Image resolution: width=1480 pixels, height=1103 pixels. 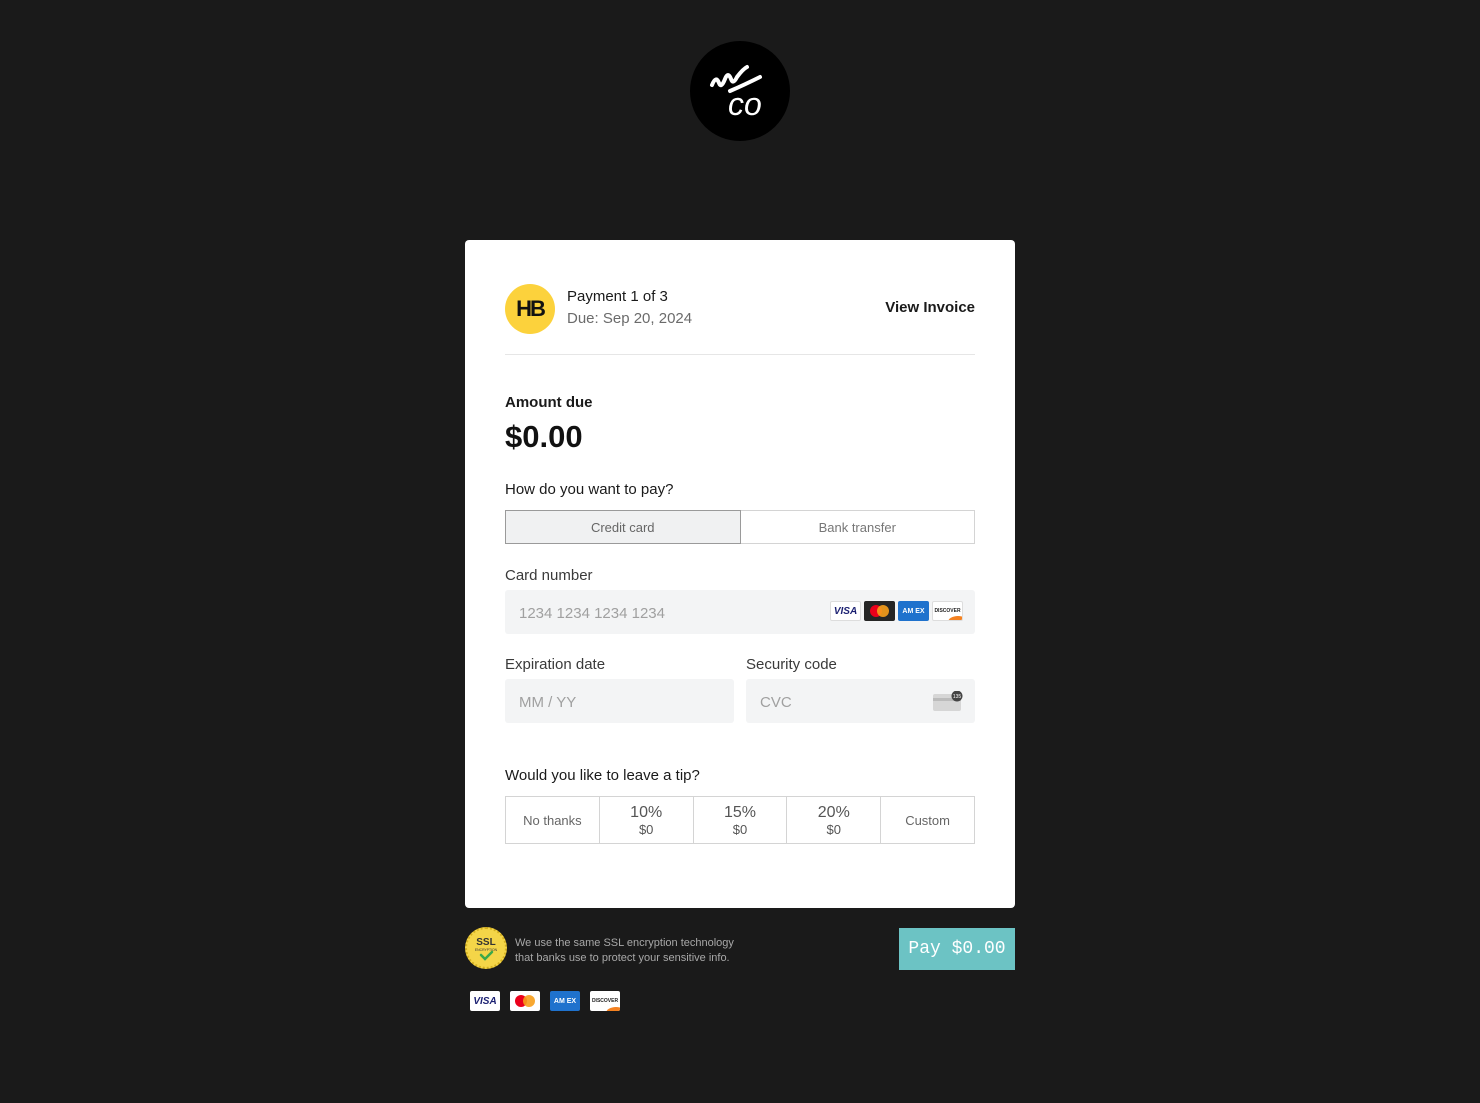 What do you see at coordinates (530, 309) in the screenshot?
I see `hb-avatar: HB` at bounding box center [530, 309].